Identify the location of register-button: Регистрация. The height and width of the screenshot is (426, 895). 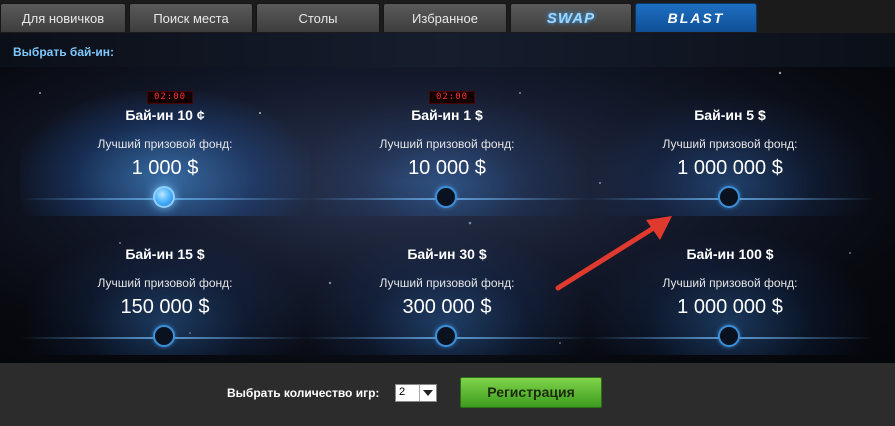
(531, 392).